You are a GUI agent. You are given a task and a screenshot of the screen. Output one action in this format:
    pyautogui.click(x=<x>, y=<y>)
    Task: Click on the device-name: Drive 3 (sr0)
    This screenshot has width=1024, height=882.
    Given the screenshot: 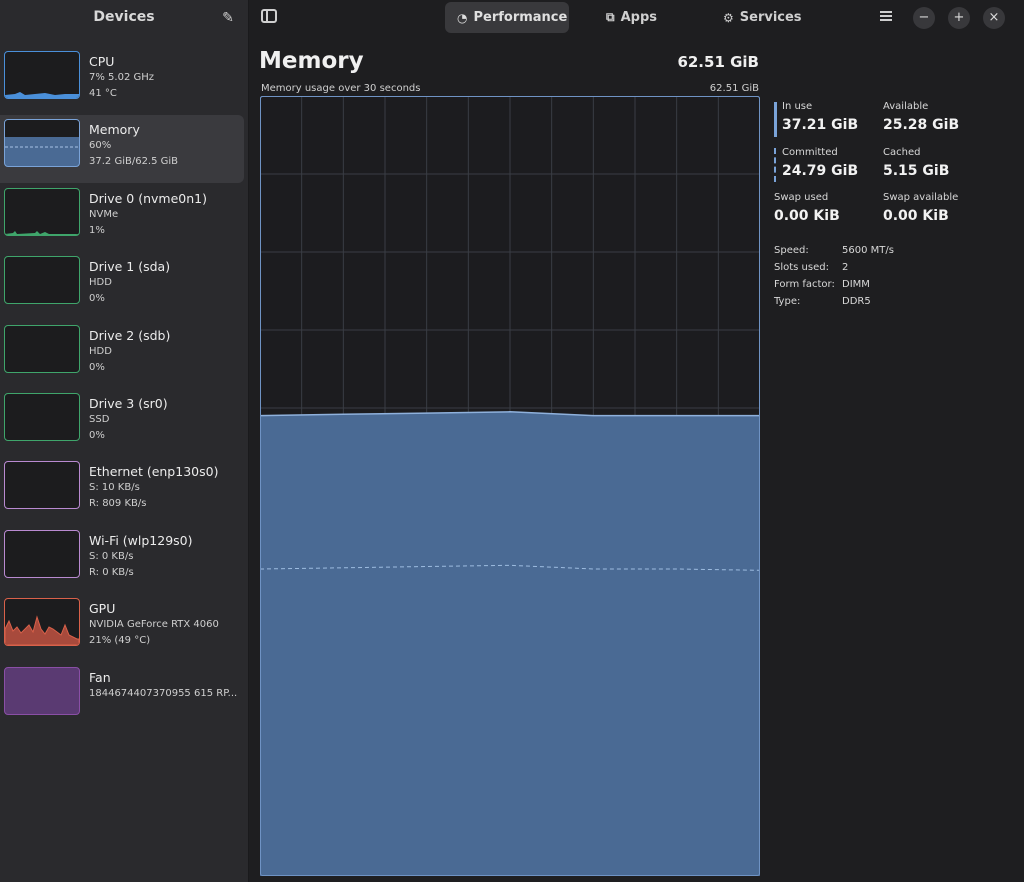 What is the action you would take?
    pyautogui.click(x=128, y=403)
    